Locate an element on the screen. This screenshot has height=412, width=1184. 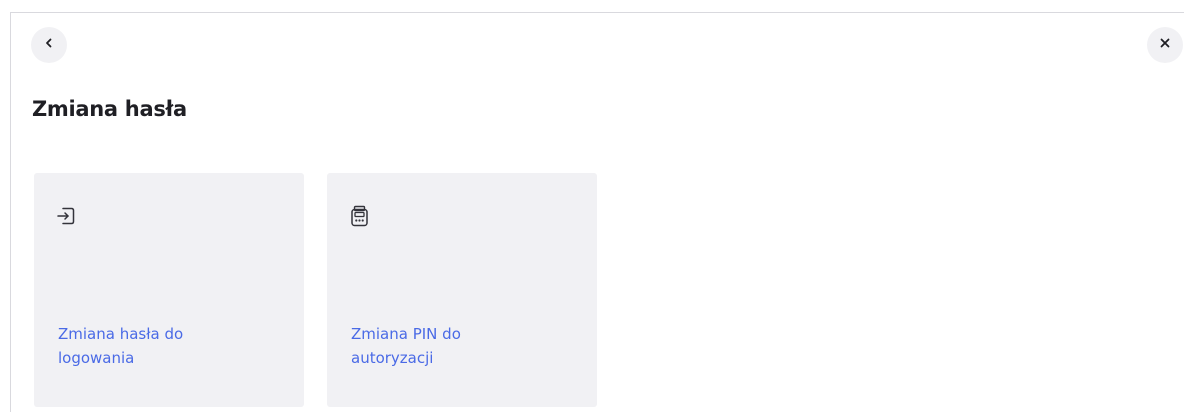
tile-label-line: logowania is located at coordinates (96, 358).